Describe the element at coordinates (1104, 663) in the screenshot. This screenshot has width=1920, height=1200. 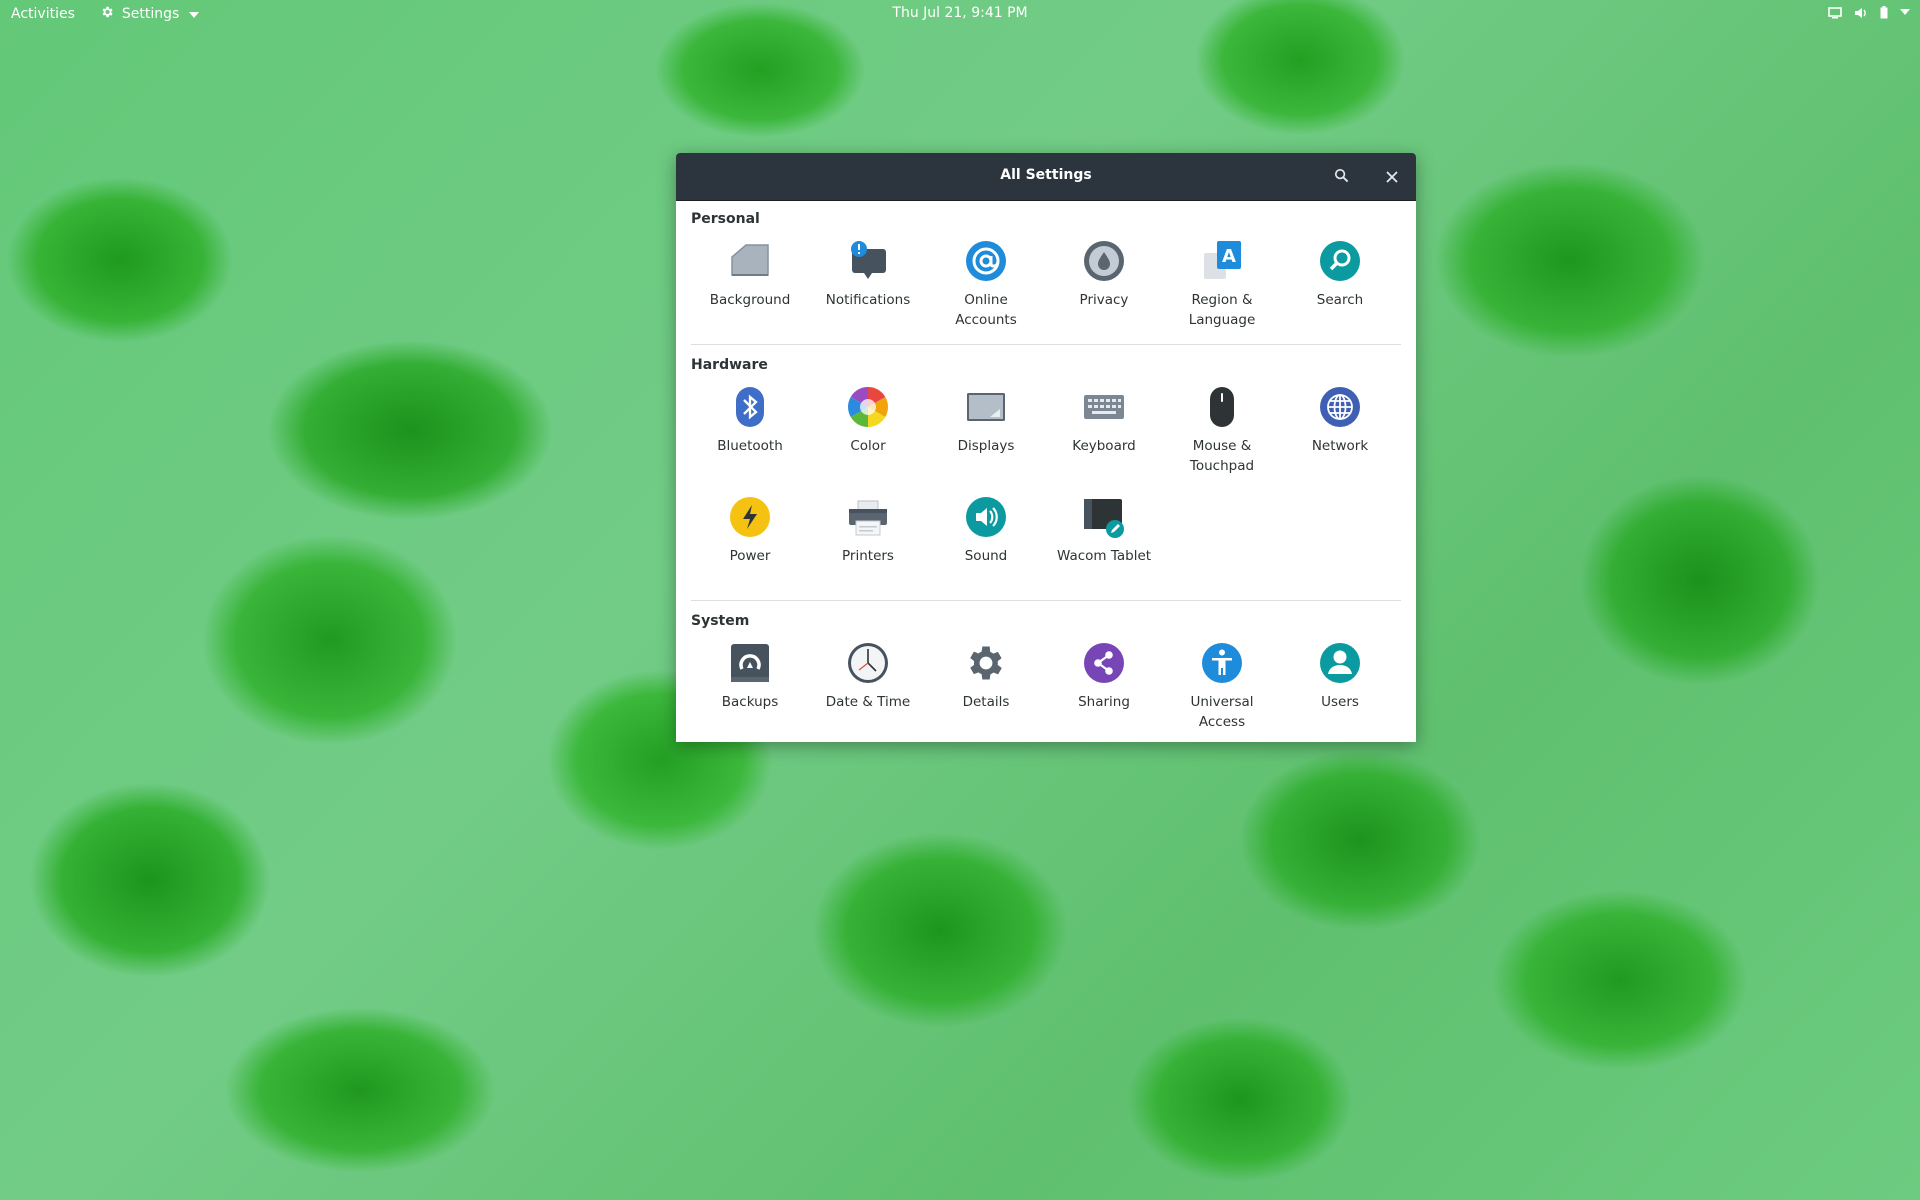
I see `share-icon` at that location.